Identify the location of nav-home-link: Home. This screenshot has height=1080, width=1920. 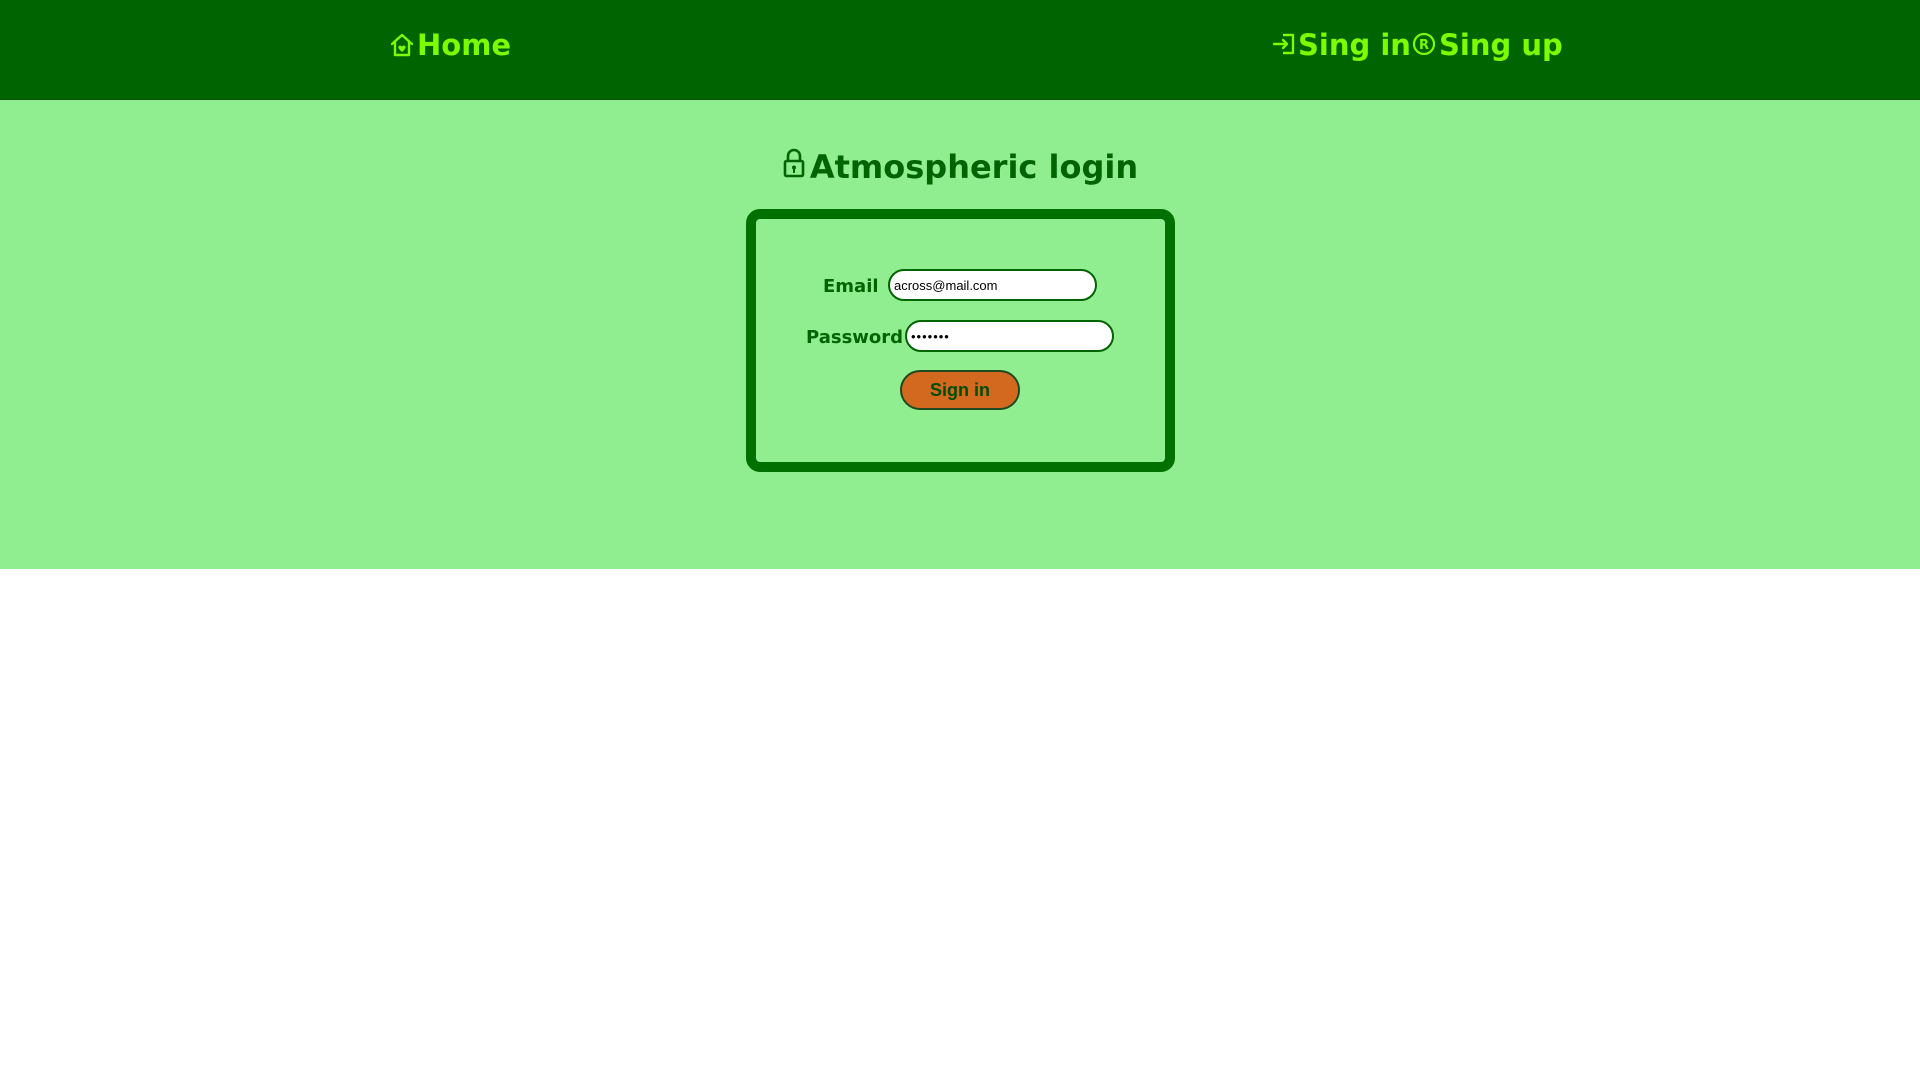
(450, 45).